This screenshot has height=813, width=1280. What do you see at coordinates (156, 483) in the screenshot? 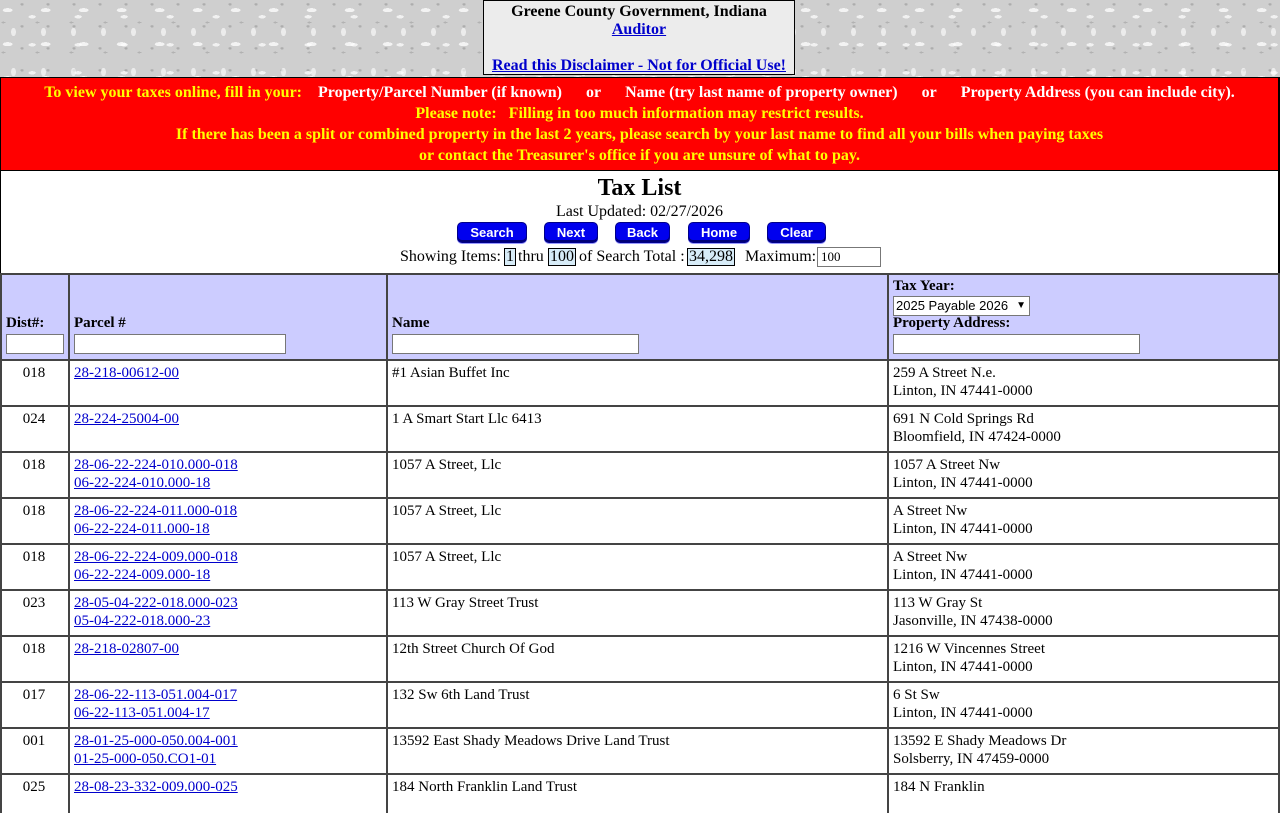
I see `parcel-alt-link: 06-22-224-010.000-18` at bounding box center [156, 483].